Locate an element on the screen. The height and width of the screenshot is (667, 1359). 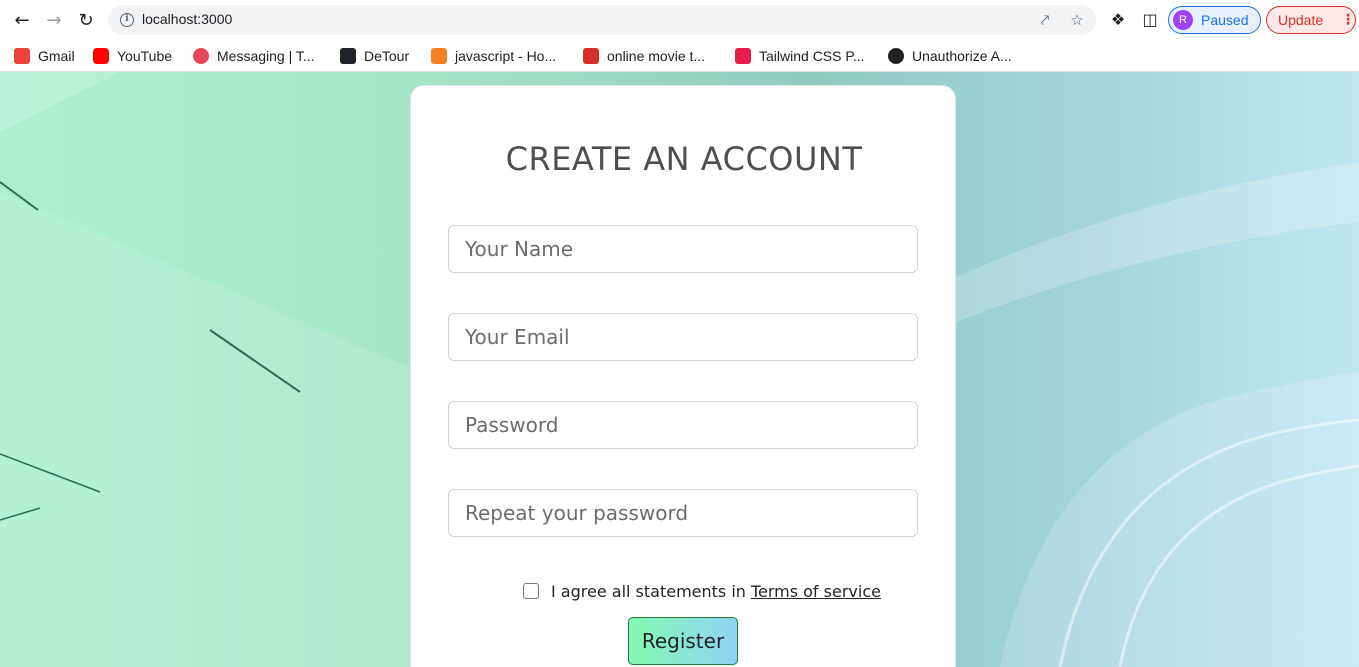
repeat-password-field is located at coordinates (683, 513).